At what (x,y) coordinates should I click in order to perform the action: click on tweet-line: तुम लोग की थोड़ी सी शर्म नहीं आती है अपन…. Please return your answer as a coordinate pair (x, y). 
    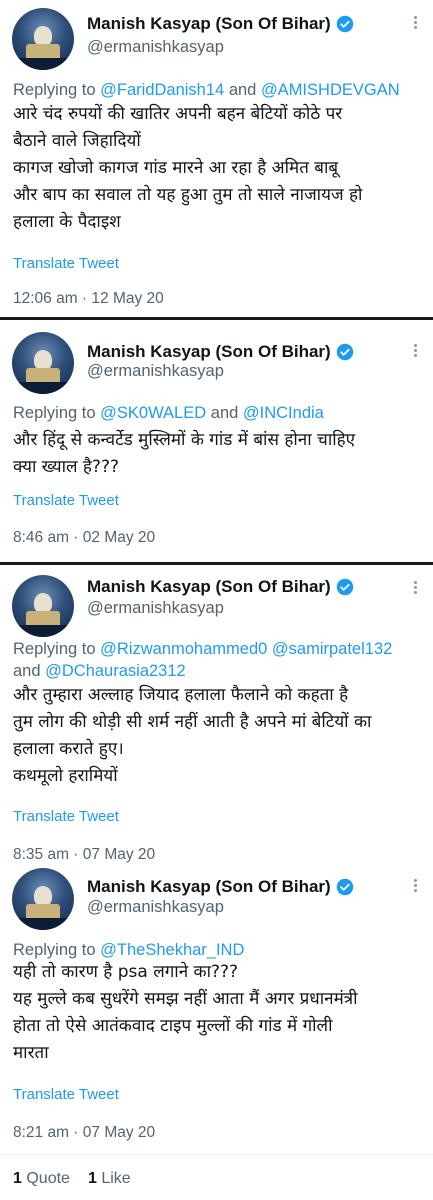
    Looking at the image, I should click on (192, 722).